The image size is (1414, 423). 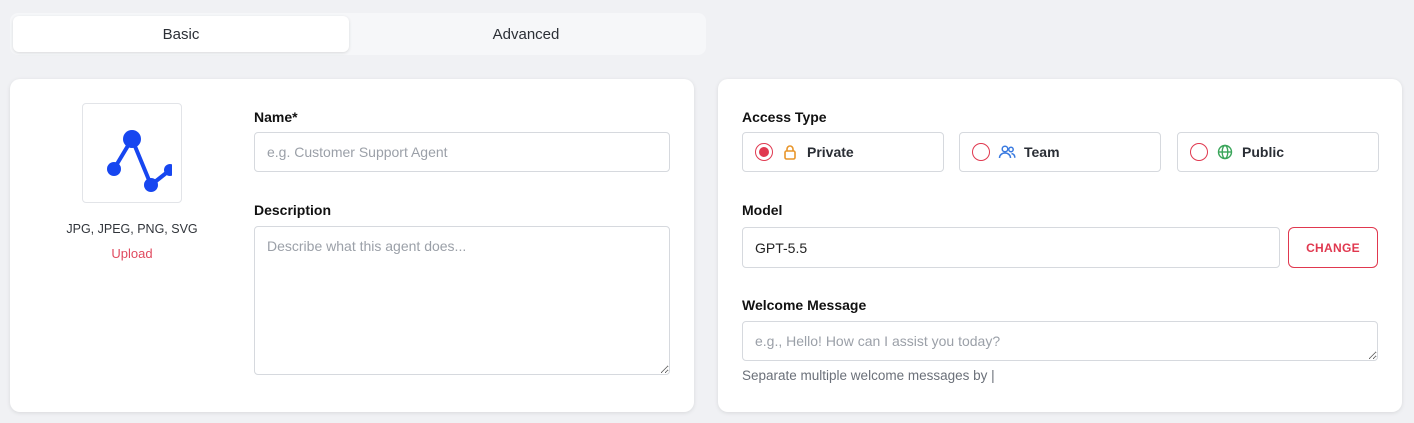 I want to click on access-option-private: Private, so click(x=843, y=152).